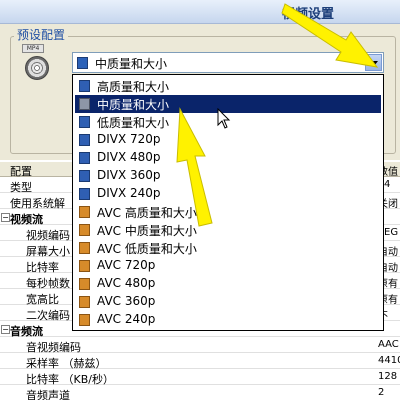  I want to click on dropdown-item-label: AVC 高质量和大小, so click(147, 213).